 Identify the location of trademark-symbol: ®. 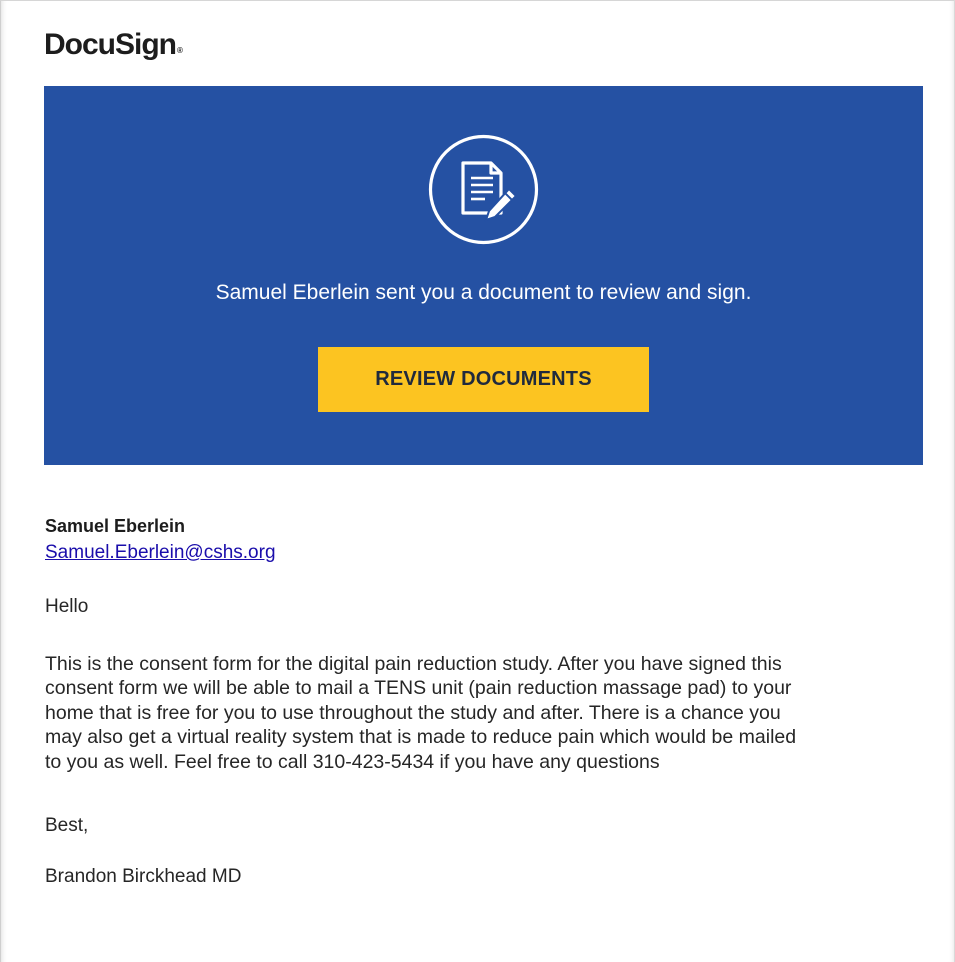
(180, 50).